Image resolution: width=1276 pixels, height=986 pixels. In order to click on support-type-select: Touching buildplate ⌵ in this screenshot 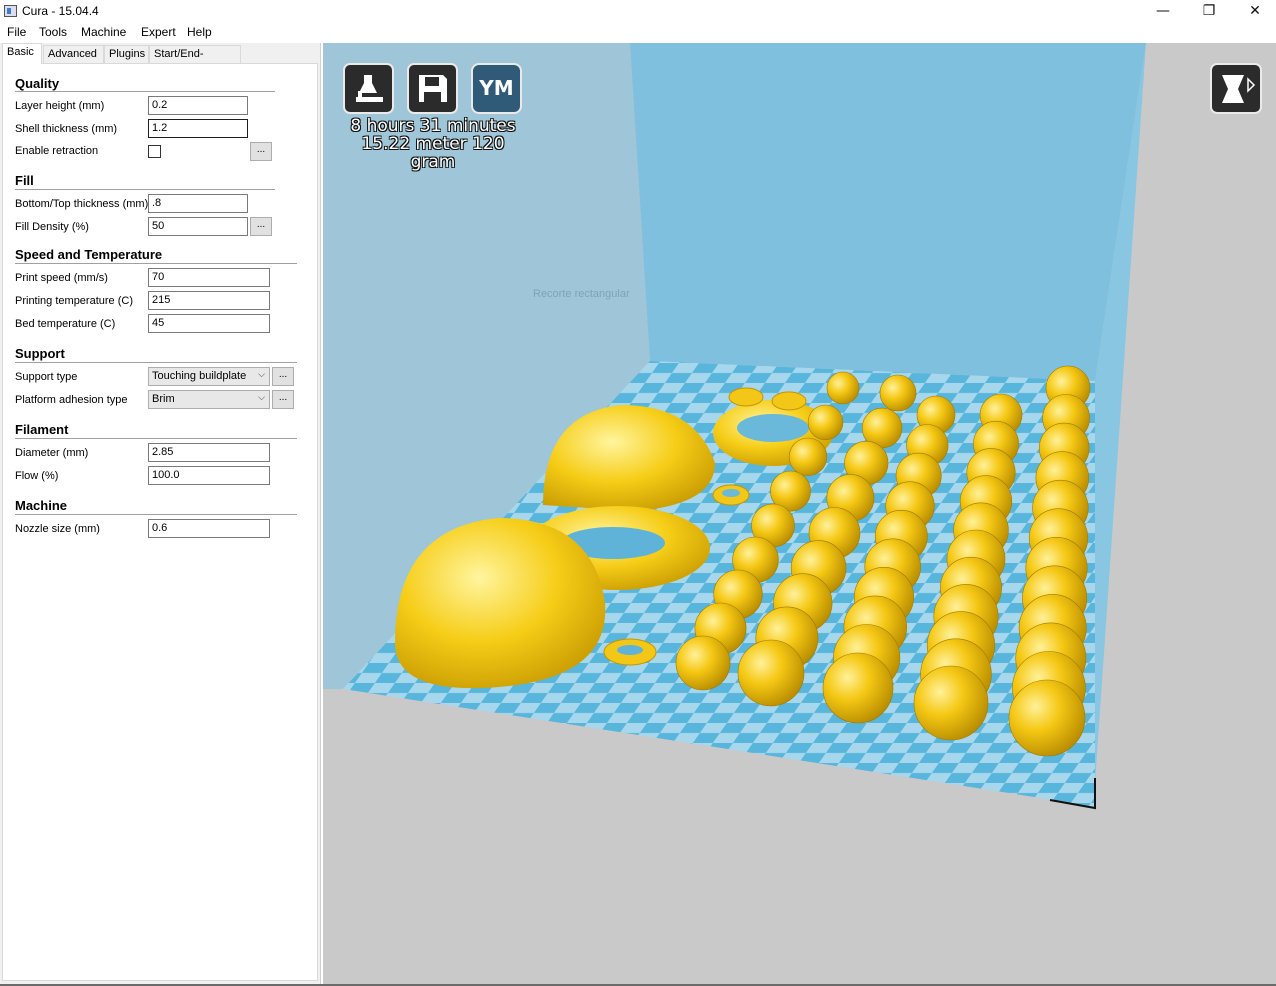, I will do `click(209, 376)`.